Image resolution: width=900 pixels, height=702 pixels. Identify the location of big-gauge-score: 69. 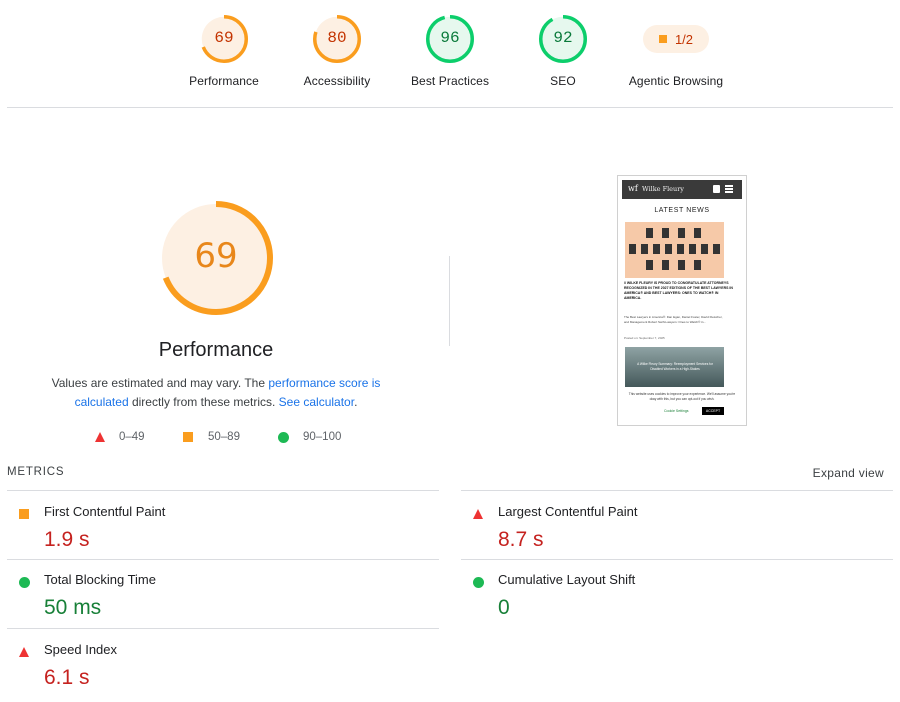
(216, 256).